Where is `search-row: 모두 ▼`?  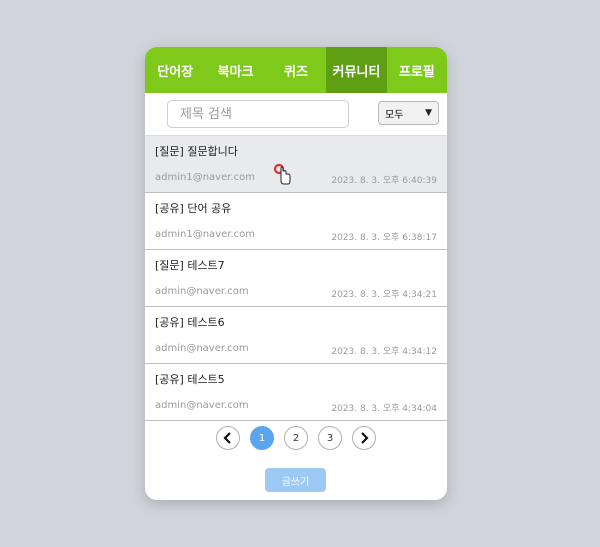
search-row: 모두 ▼ is located at coordinates (296, 114).